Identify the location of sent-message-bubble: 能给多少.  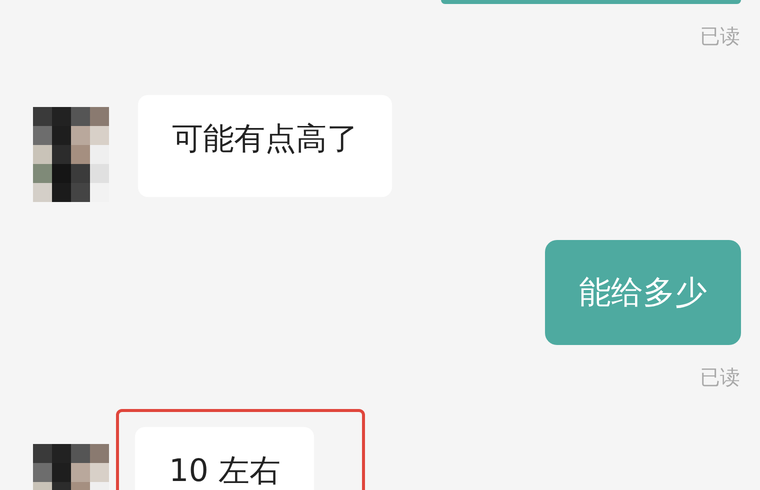
(643, 292).